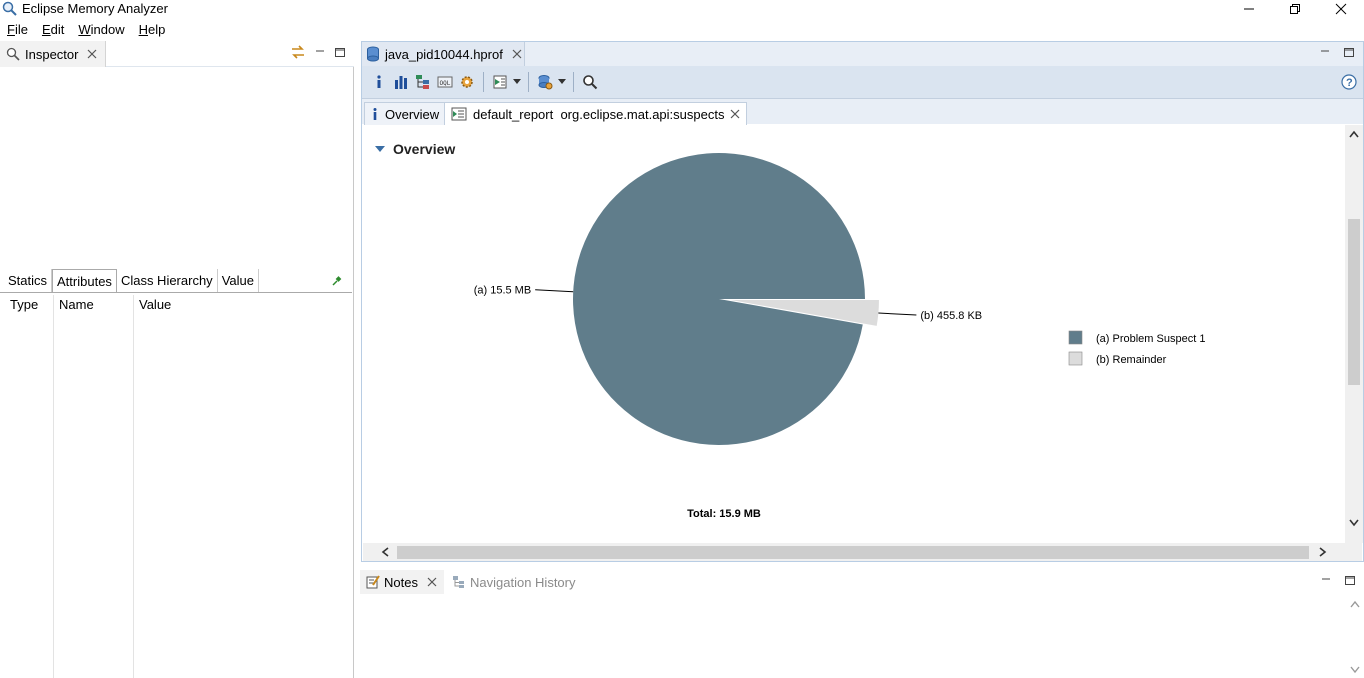 This screenshot has height=678, width=1364. I want to click on tab-overview: Overview, so click(405, 113).